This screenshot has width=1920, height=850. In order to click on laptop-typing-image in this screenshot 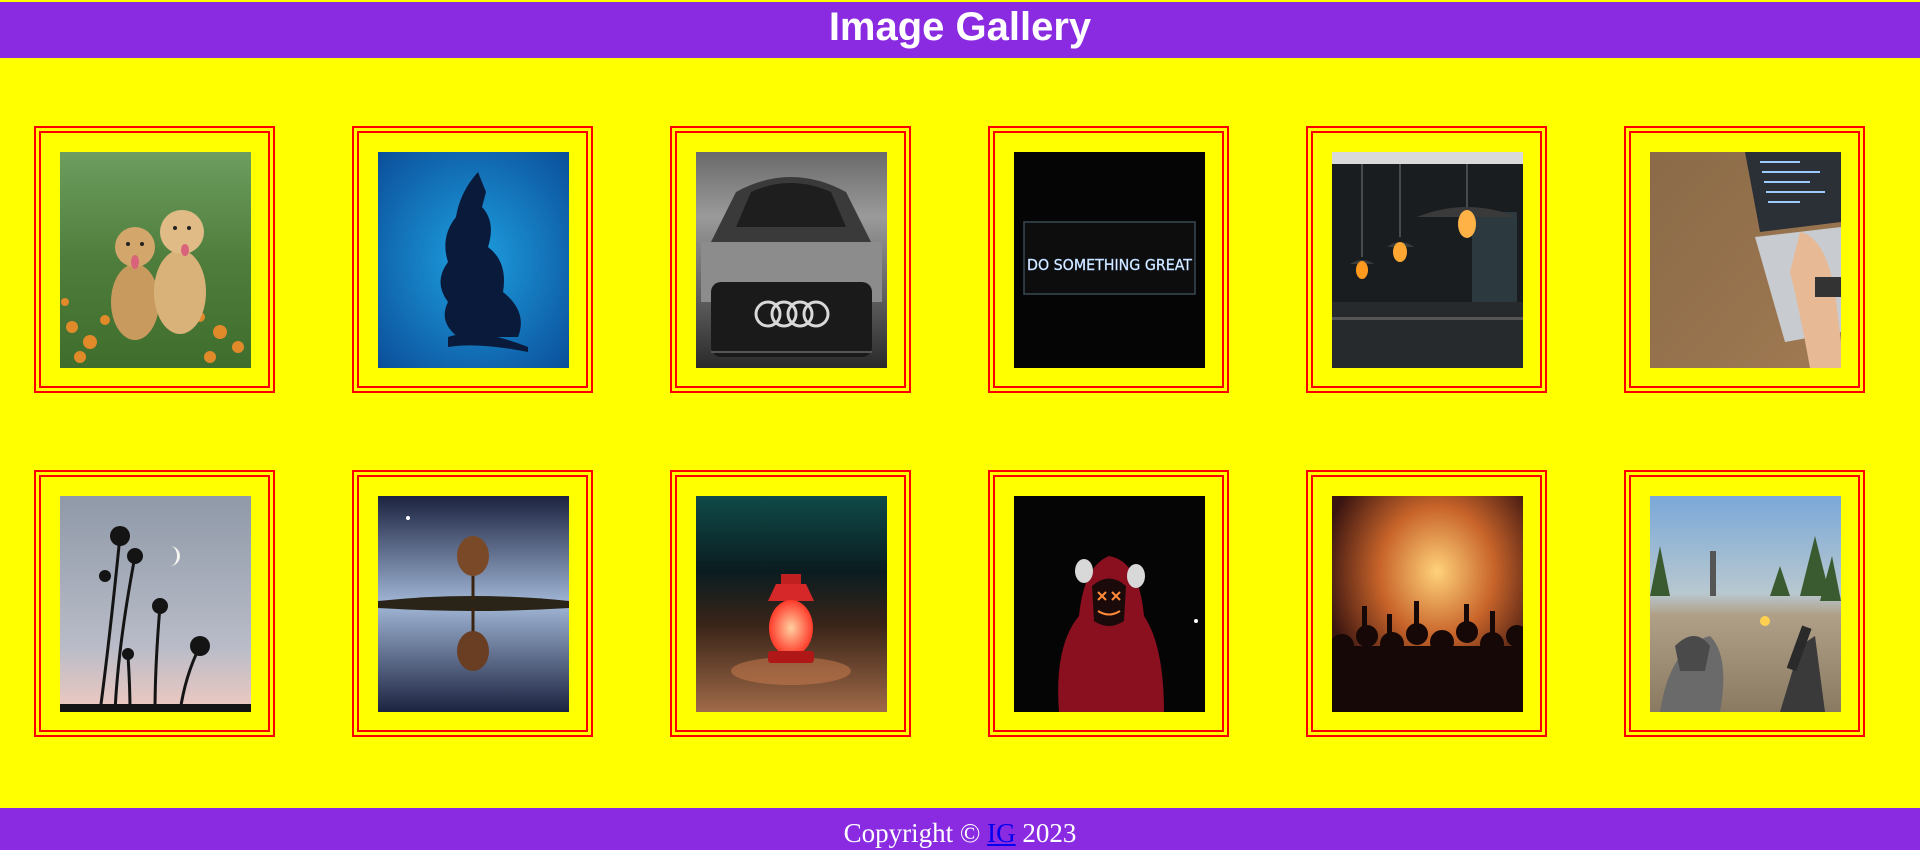, I will do `click(1745, 260)`.